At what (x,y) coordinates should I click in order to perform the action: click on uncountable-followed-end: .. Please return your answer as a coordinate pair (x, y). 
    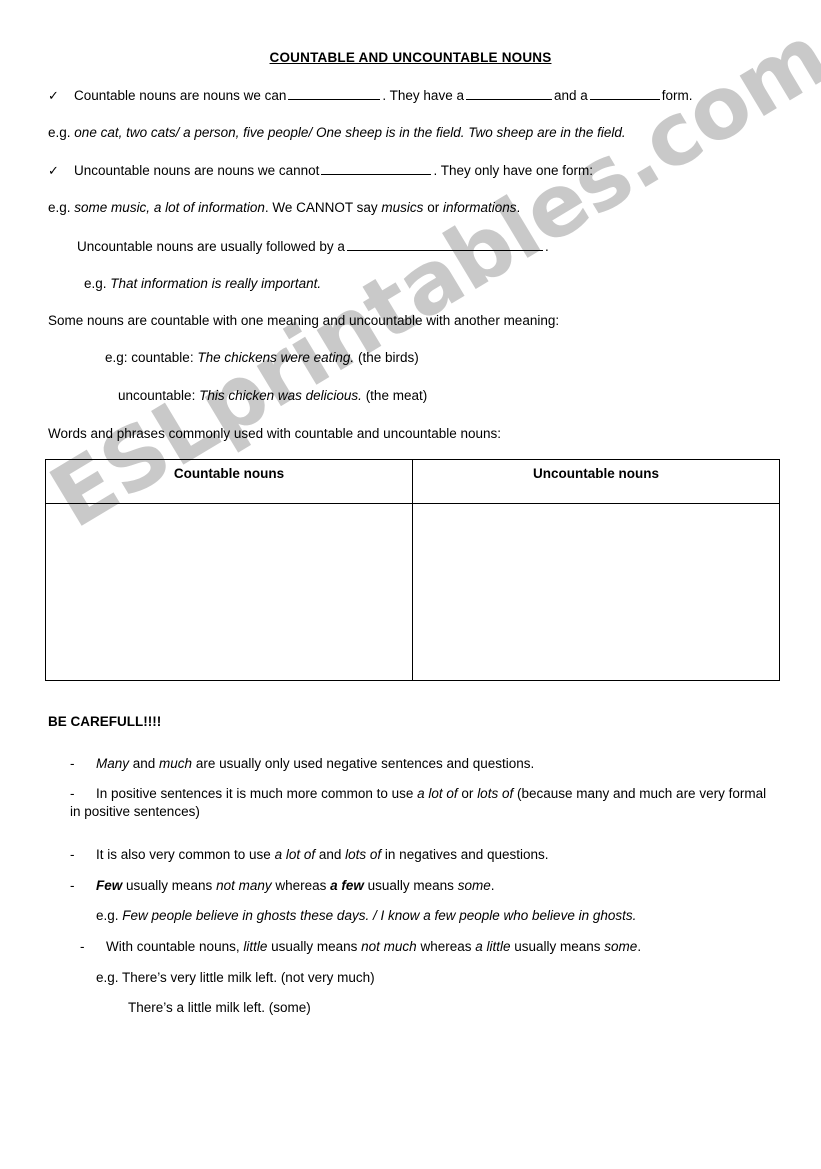
    Looking at the image, I should click on (546, 246).